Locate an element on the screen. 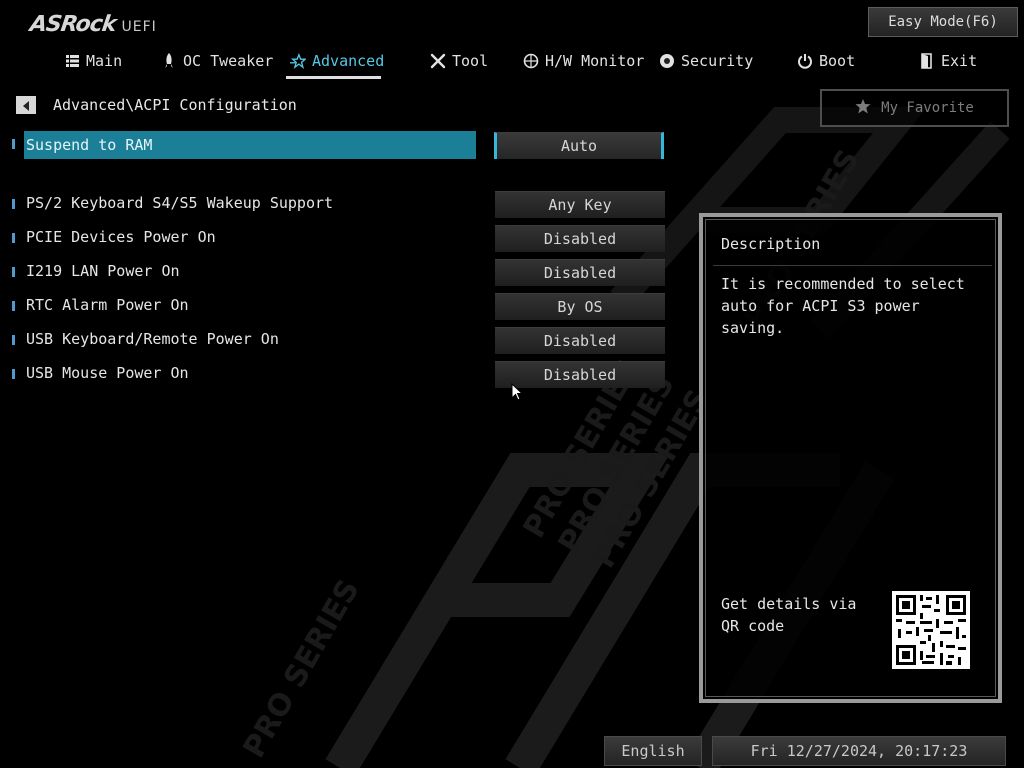  uefi-label: UEFI is located at coordinates (139, 27).